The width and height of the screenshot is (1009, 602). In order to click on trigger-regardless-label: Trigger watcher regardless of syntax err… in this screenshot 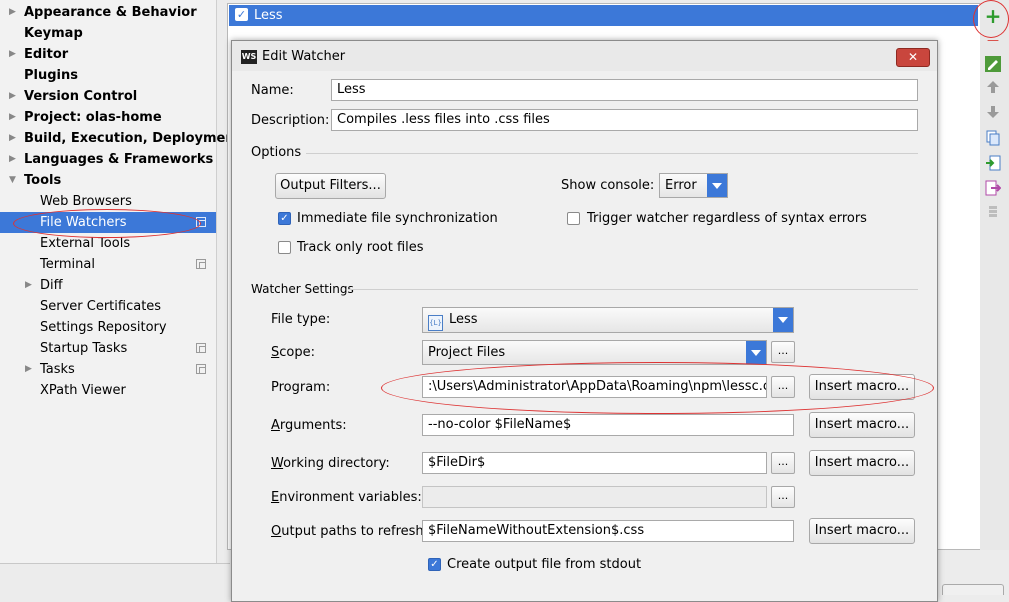, I will do `click(727, 218)`.